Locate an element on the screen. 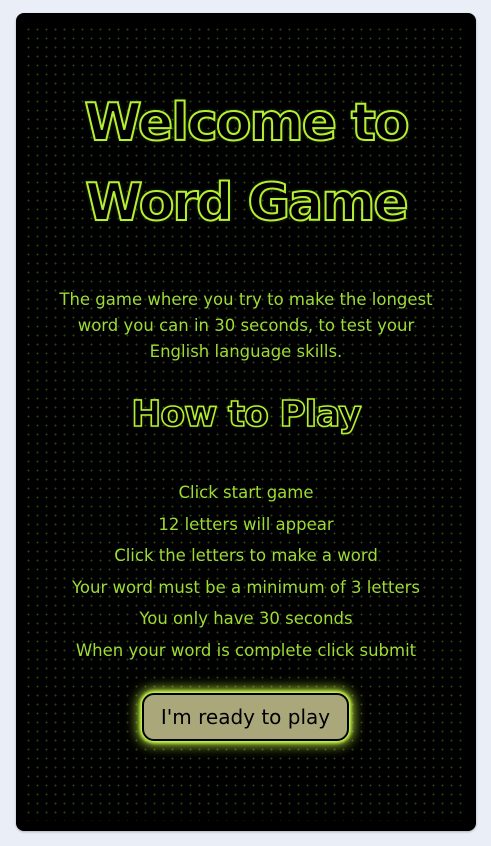  instruction-item: Click the letters to make a word is located at coordinates (246, 555).